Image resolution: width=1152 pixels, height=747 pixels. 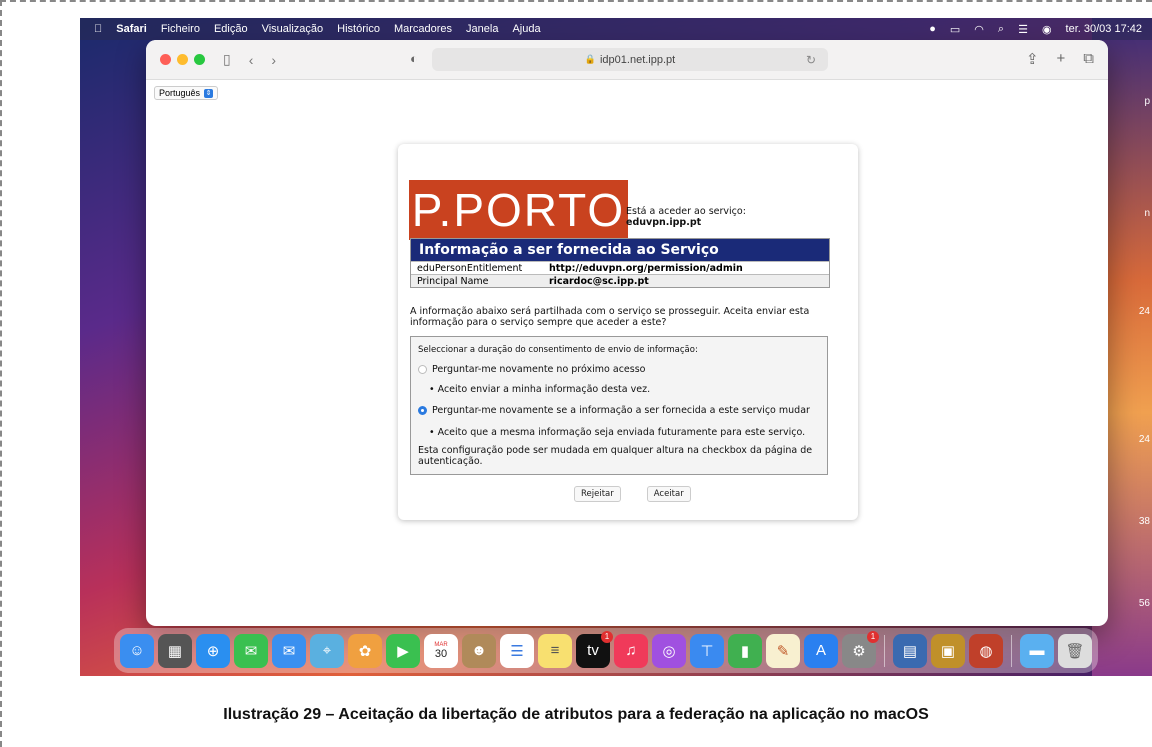 I want to click on browser-toolbar: ▯ ‹ › ◐ 🔒 idp01.net.ipp.pt ↻ ⇪ + ⧉, so click(x=627, y=60).